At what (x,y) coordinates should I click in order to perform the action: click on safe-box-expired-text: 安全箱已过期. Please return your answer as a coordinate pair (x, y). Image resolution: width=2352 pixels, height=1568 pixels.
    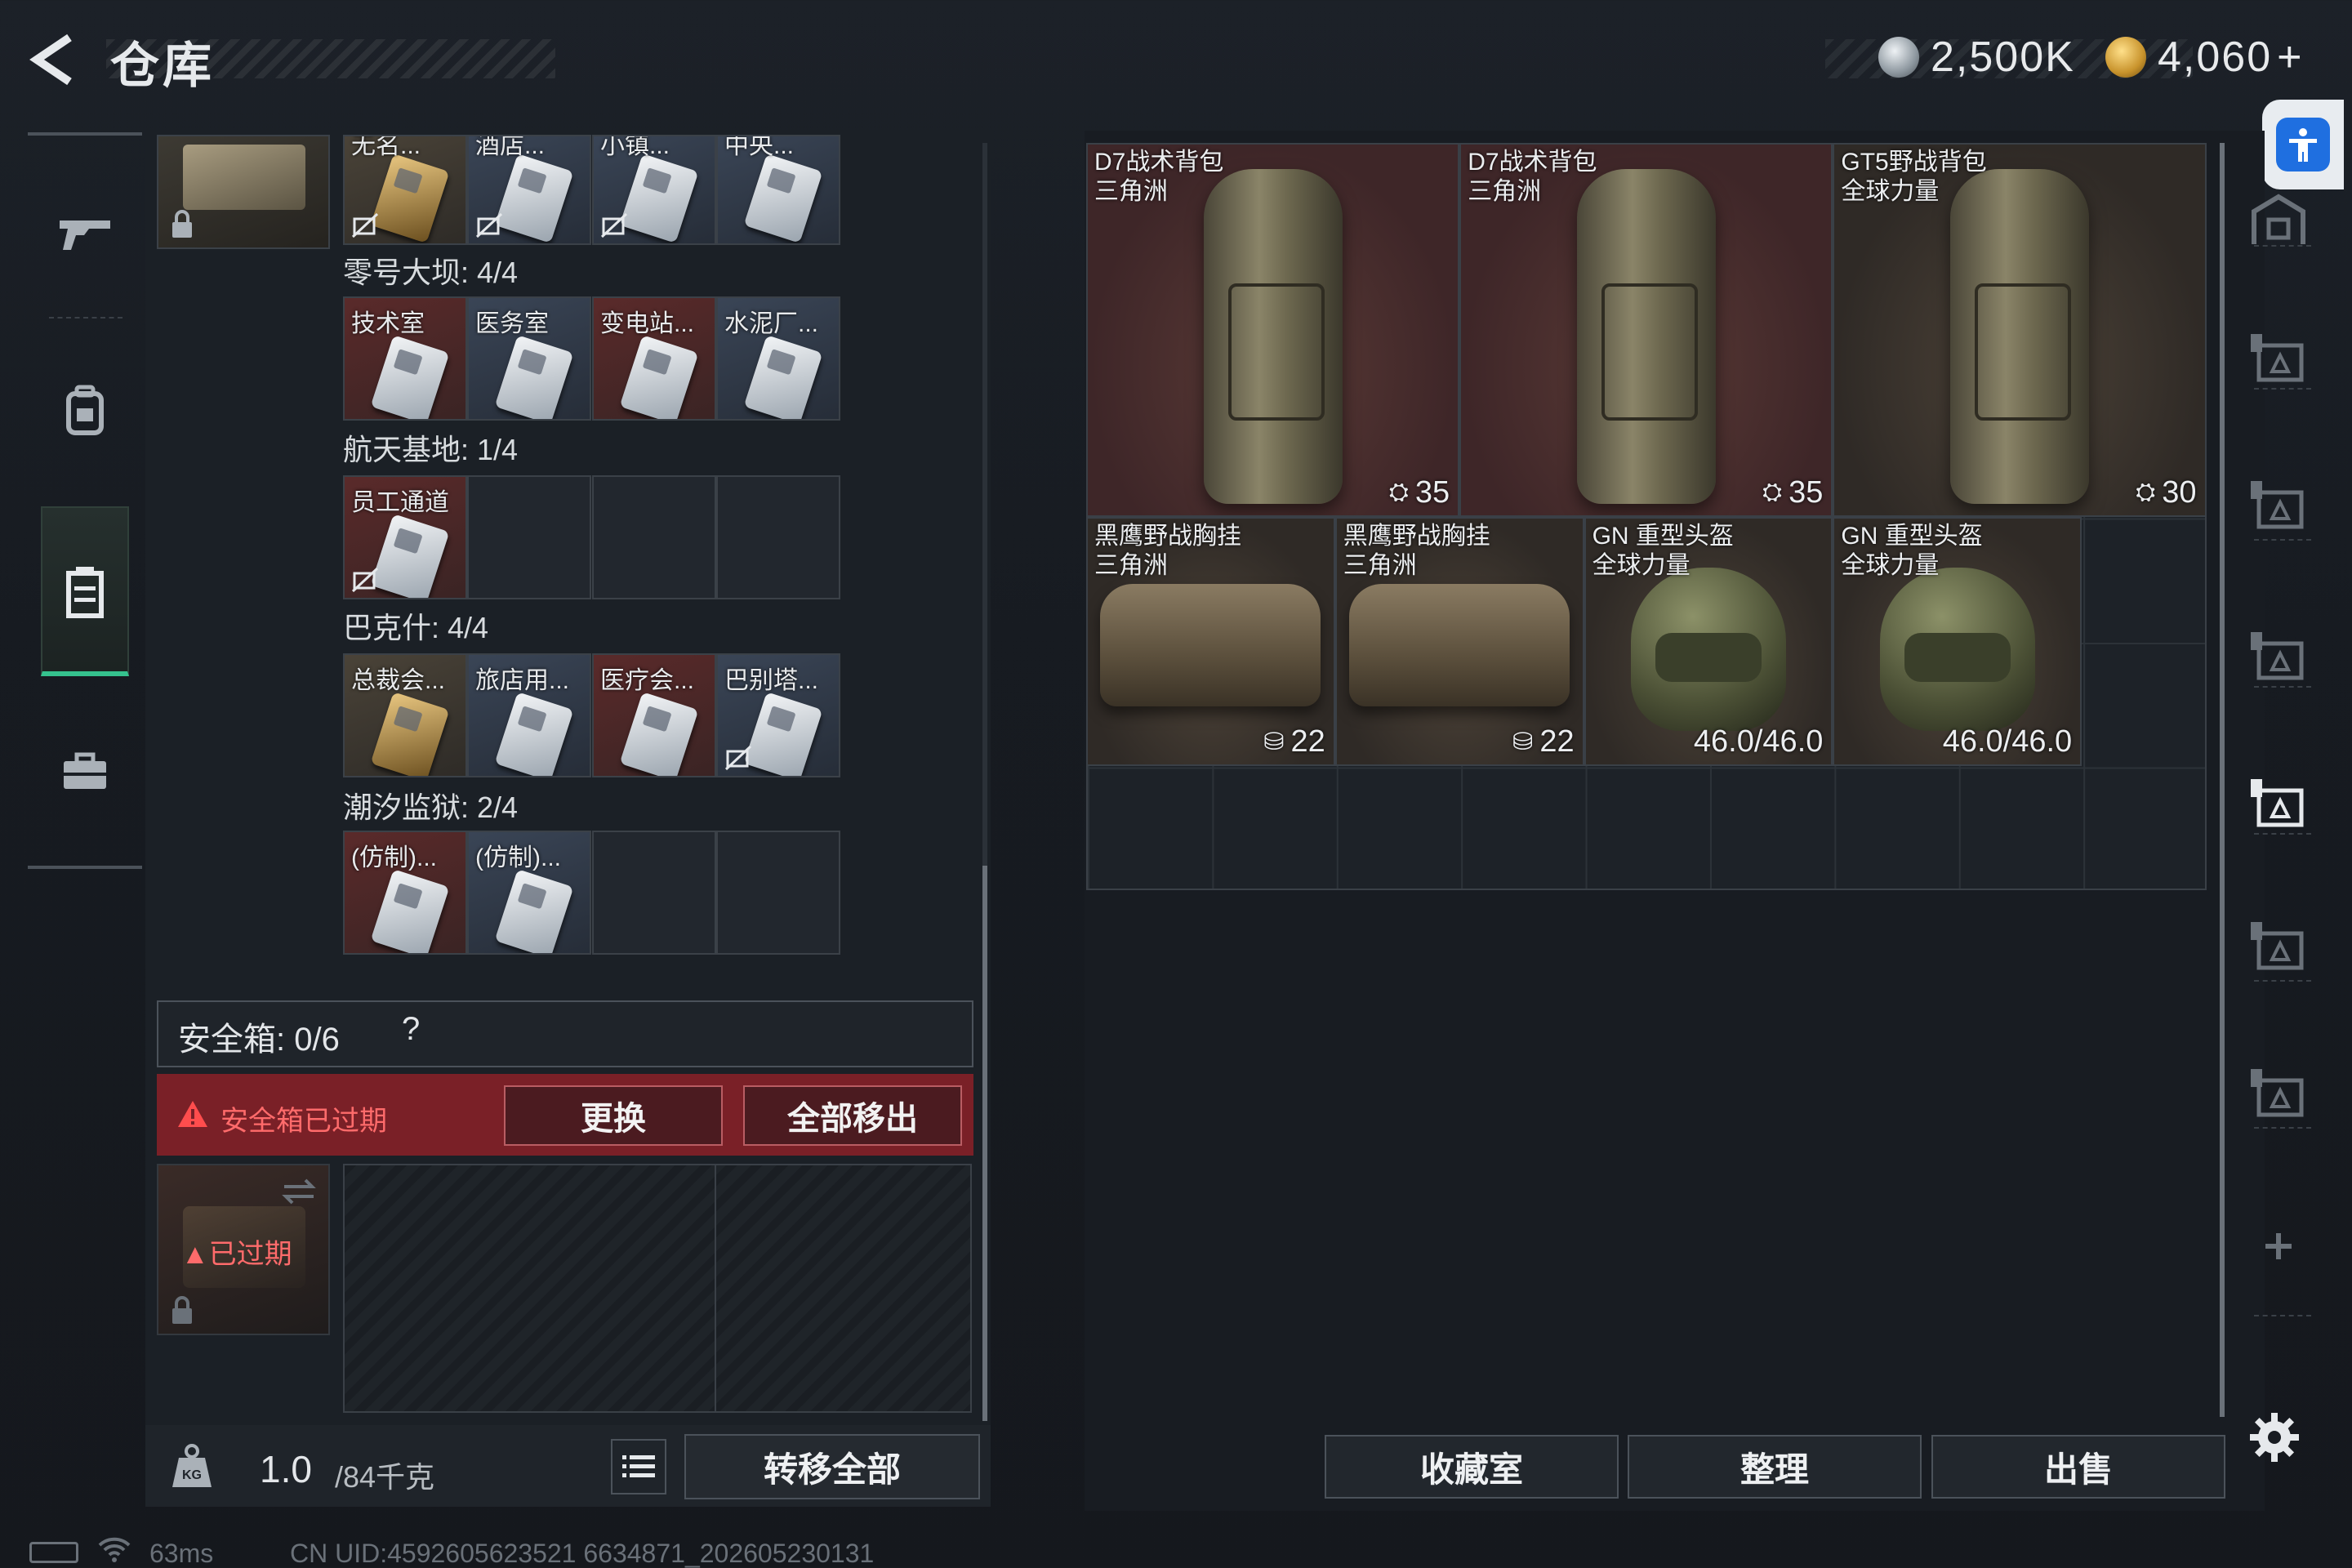
    Looking at the image, I should click on (303, 1121).